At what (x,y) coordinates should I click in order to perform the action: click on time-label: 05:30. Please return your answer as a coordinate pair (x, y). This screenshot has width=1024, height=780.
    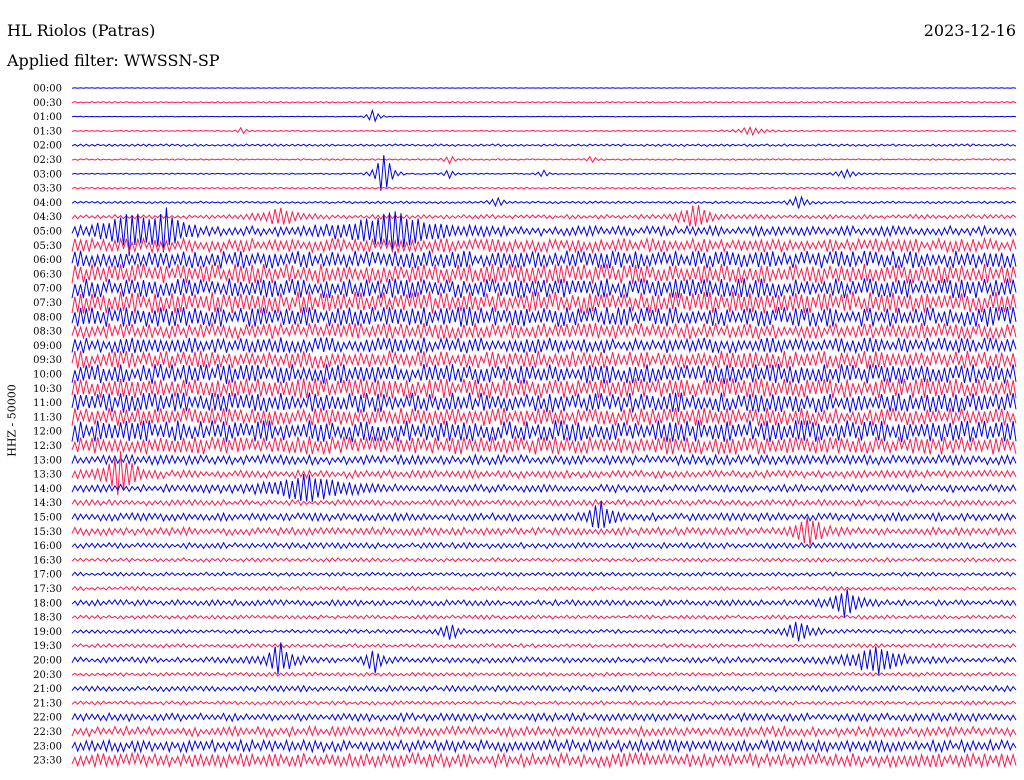
    Looking at the image, I should click on (47, 246).